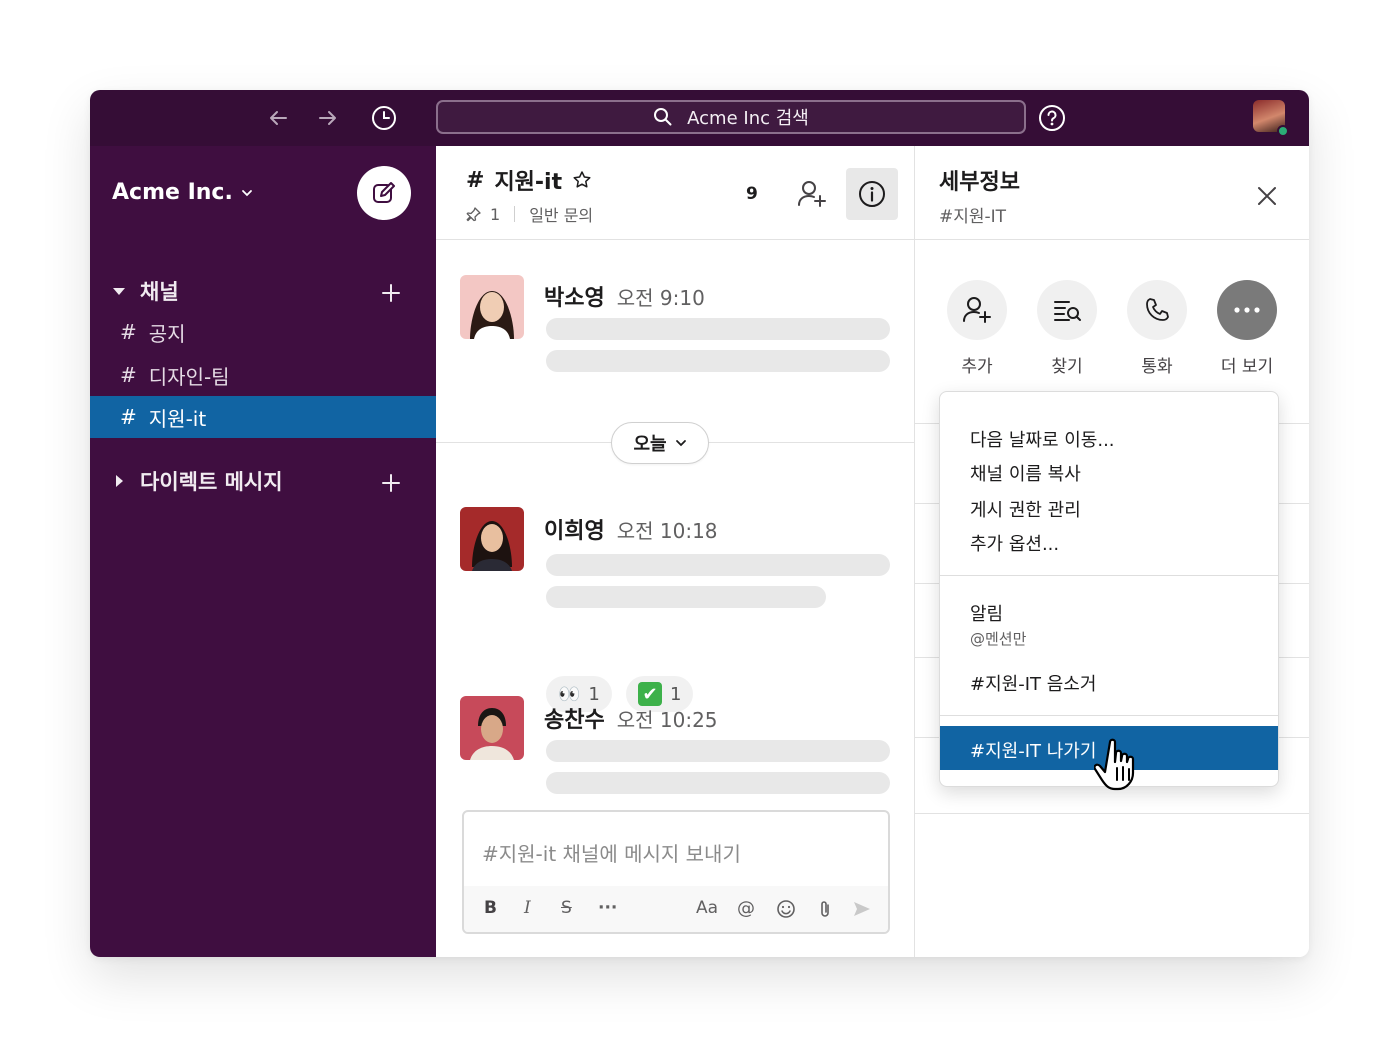 The image size is (1400, 1048). I want to click on notifications-value: @멘션만, so click(998, 639).